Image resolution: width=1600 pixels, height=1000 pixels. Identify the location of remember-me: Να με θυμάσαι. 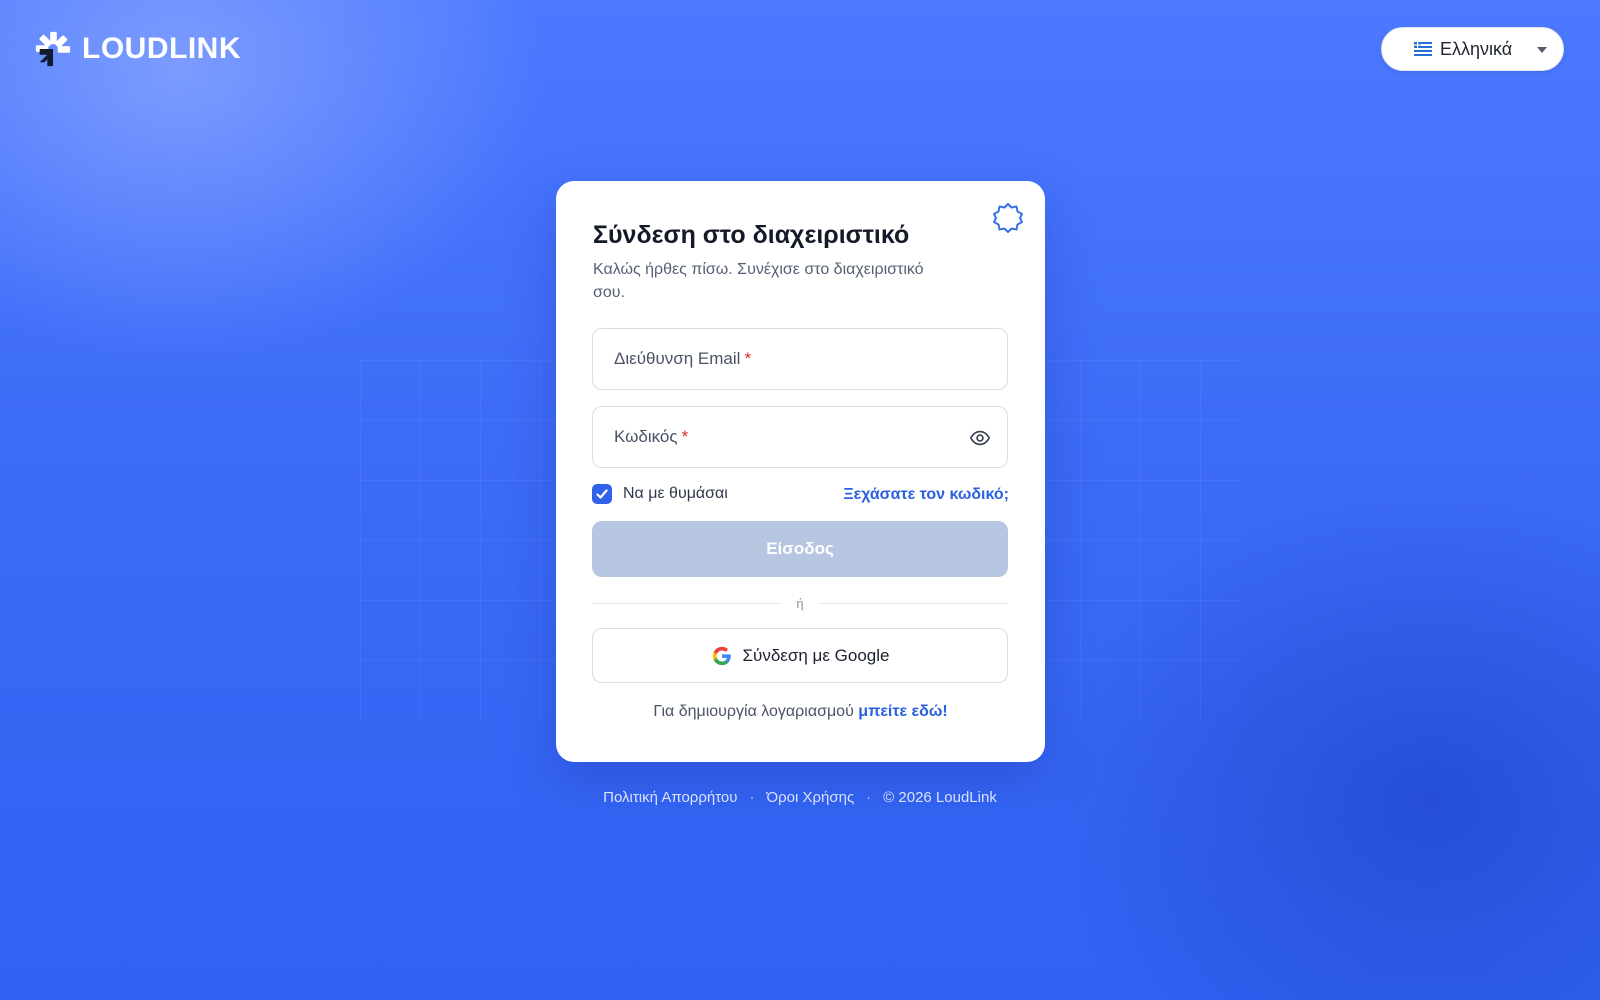
(660, 494).